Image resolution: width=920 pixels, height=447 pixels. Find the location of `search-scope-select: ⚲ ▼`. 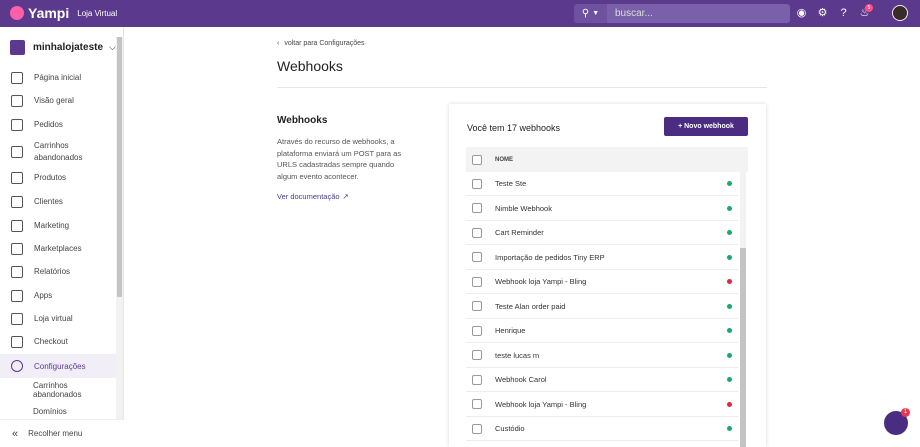

search-scope-select: ⚲ ▼ is located at coordinates (590, 13).